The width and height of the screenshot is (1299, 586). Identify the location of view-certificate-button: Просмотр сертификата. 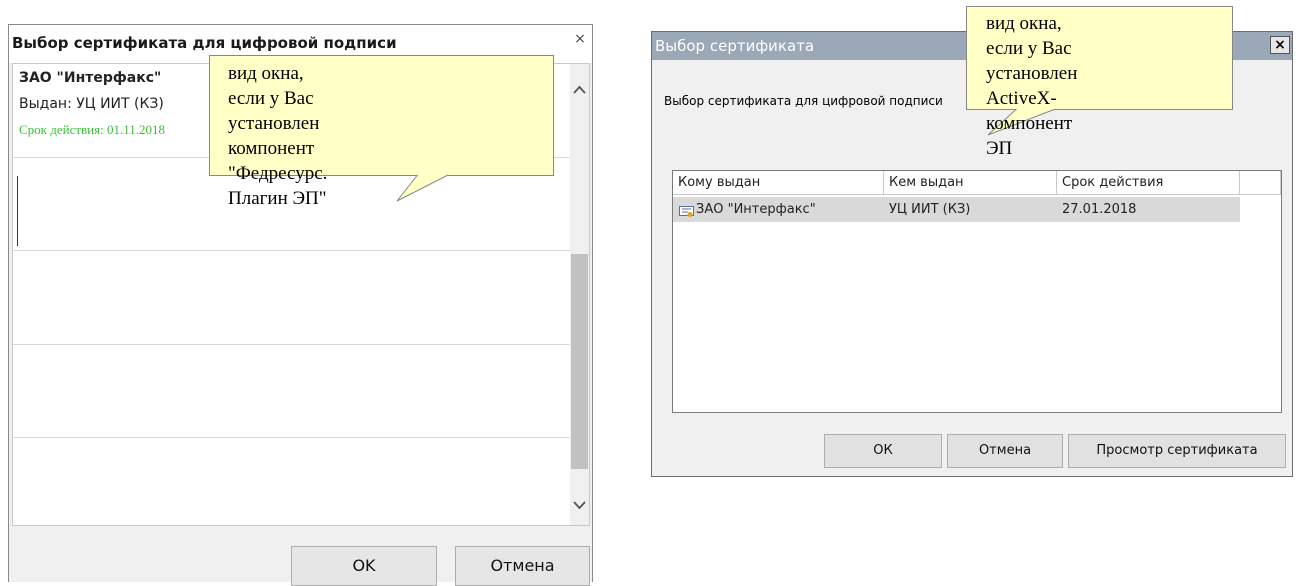
(1177, 451).